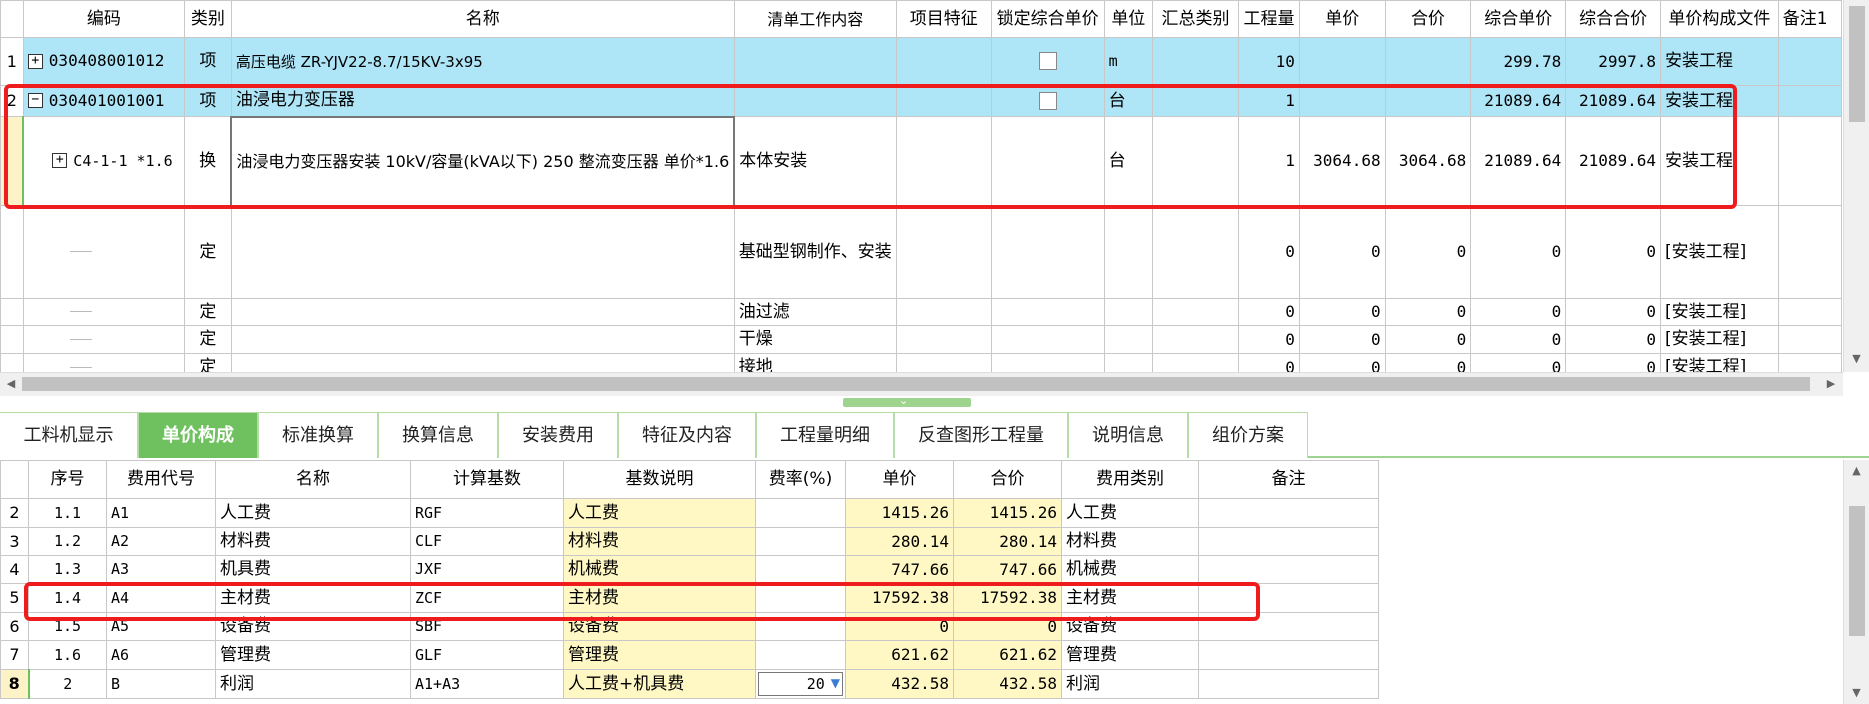  Describe the element at coordinates (800, 479) in the screenshot. I see `col-header-rate: 费率(%)` at that location.